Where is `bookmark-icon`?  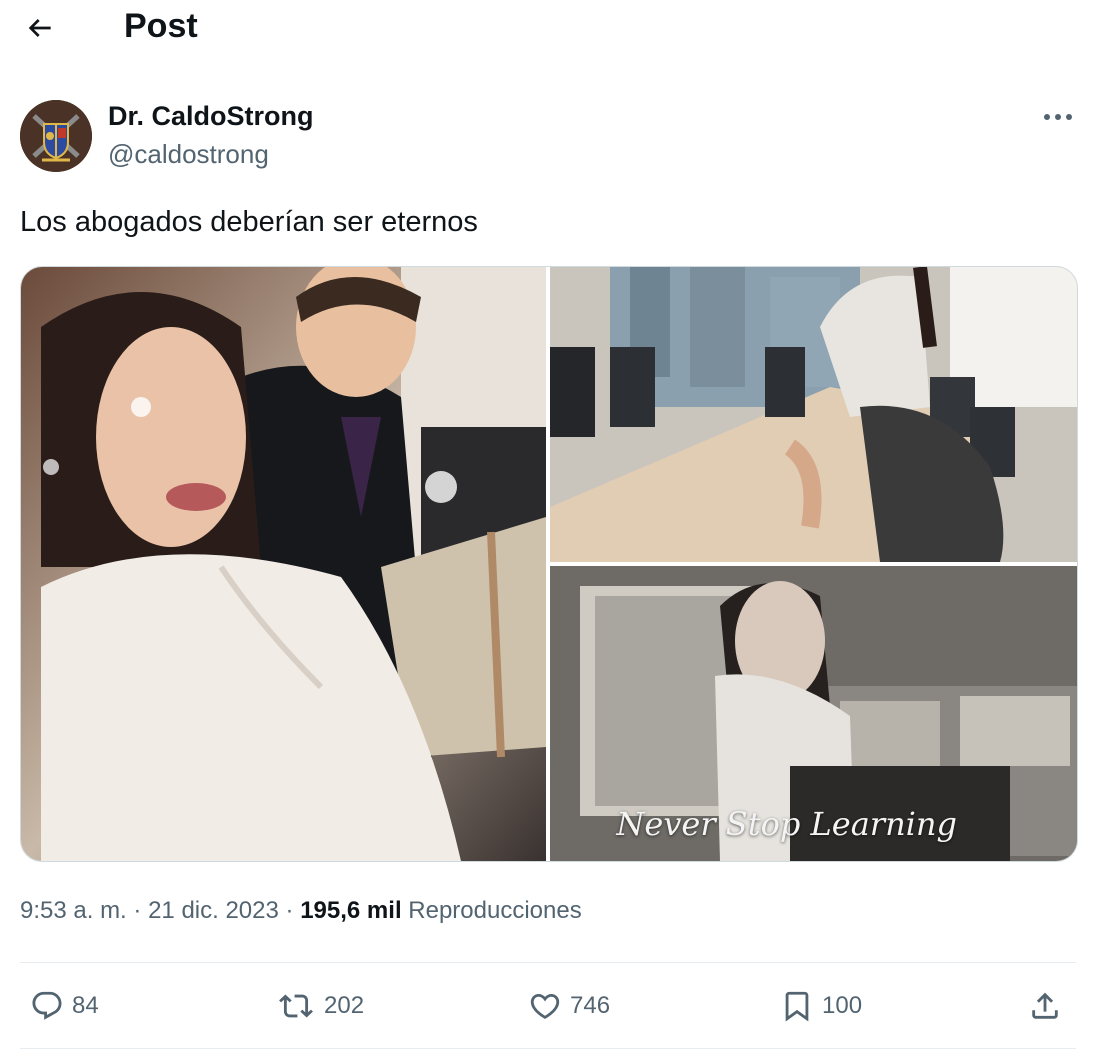
bookmark-icon is located at coordinates (797, 1006).